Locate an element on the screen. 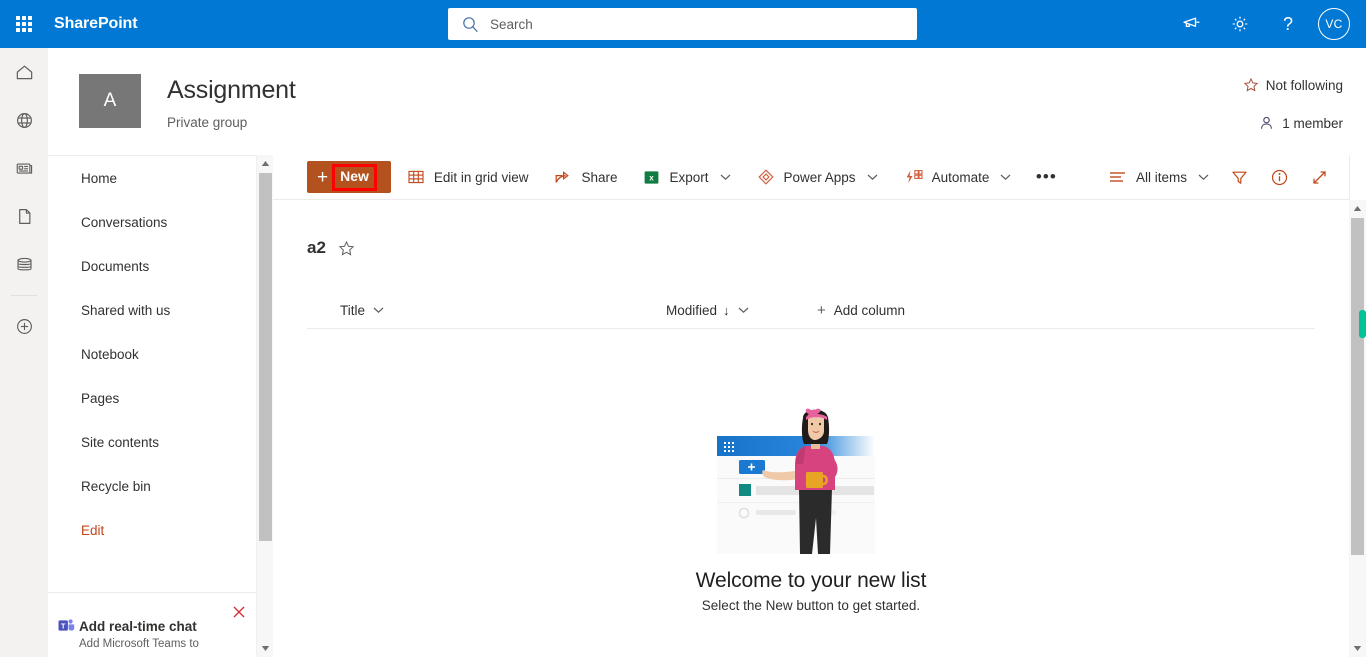  nav-item-conversations: Conversations is located at coordinates (152, 222).